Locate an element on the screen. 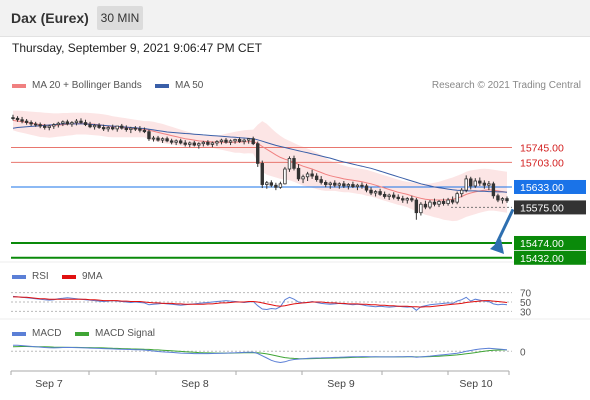 The image size is (590, 400). macd-line is located at coordinates (260, 354).